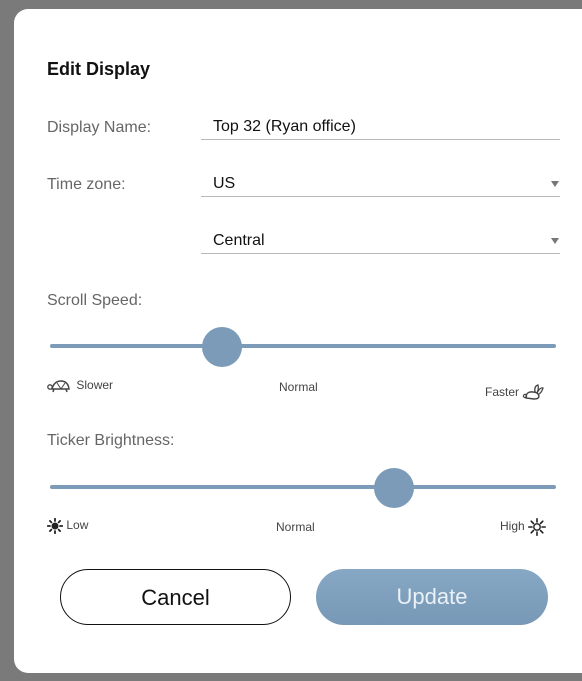  Describe the element at coordinates (534, 392) in the screenshot. I see `rabbit-icon` at that location.